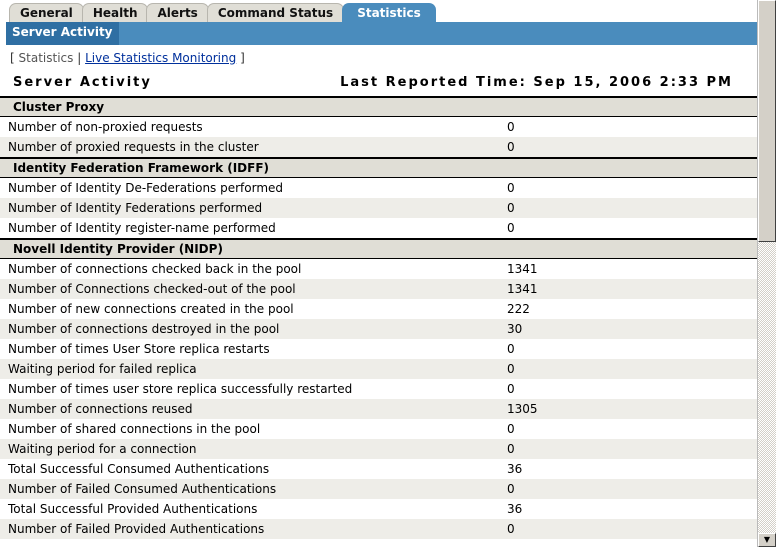  I want to click on scroll-down-arrow-icon: ▼, so click(767, 540).